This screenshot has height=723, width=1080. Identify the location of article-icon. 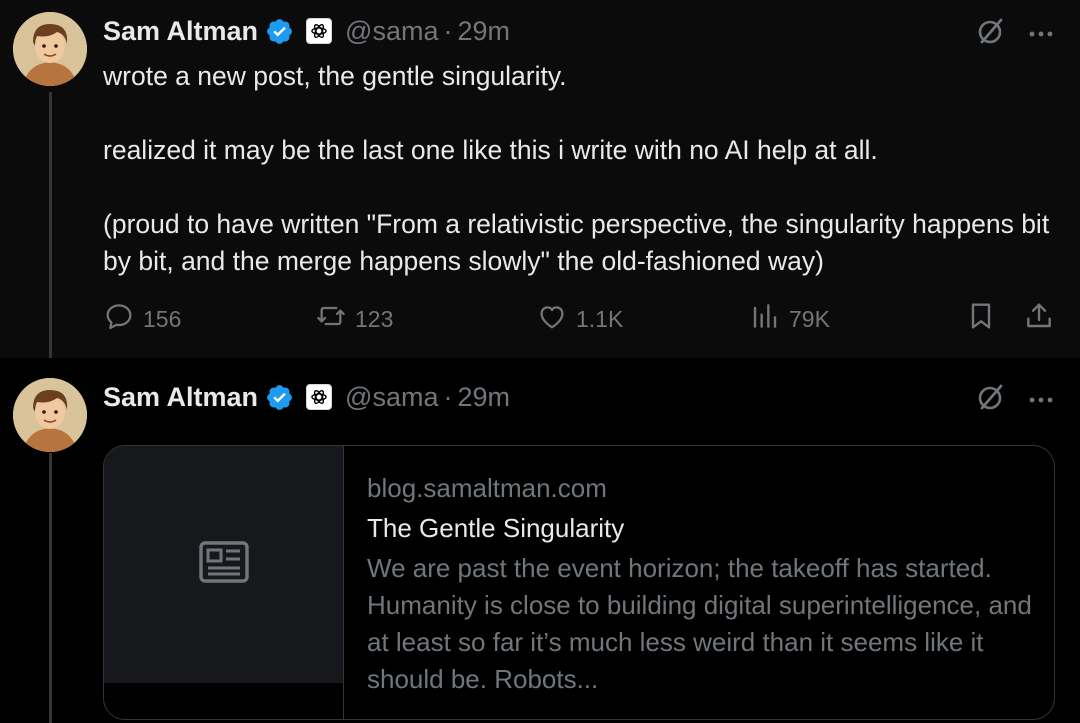
(223, 564).